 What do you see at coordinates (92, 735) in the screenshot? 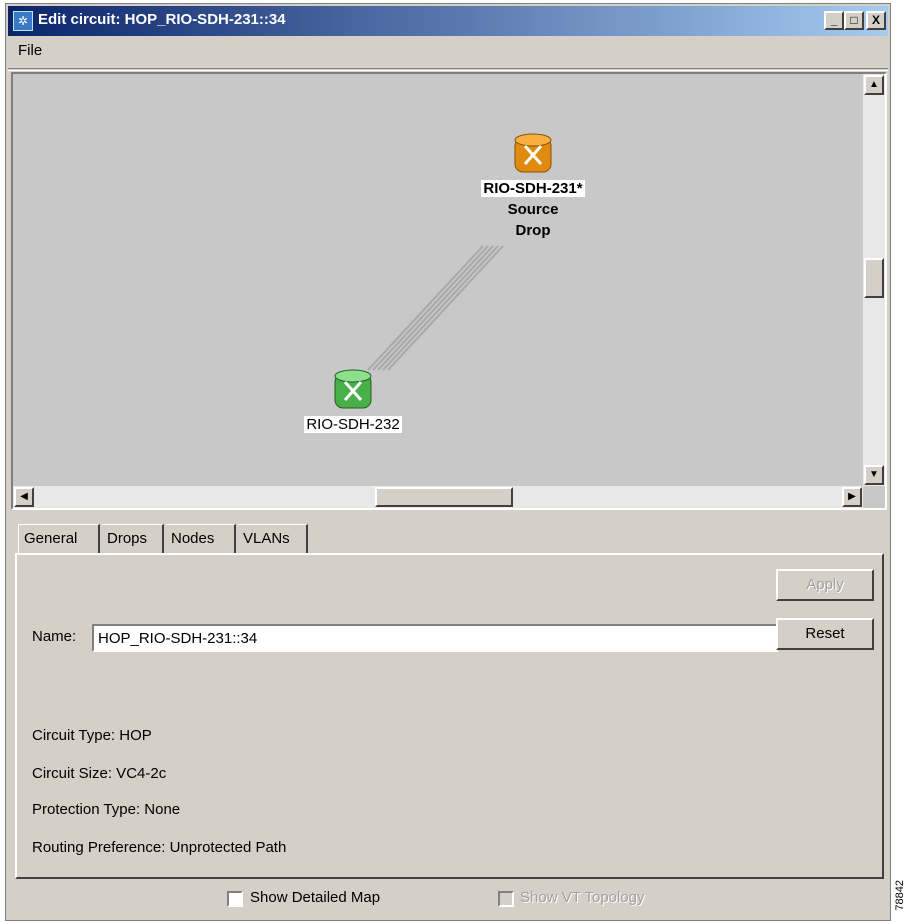
I see `circuit-type: Circuit Type: HOP` at bounding box center [92, 735].